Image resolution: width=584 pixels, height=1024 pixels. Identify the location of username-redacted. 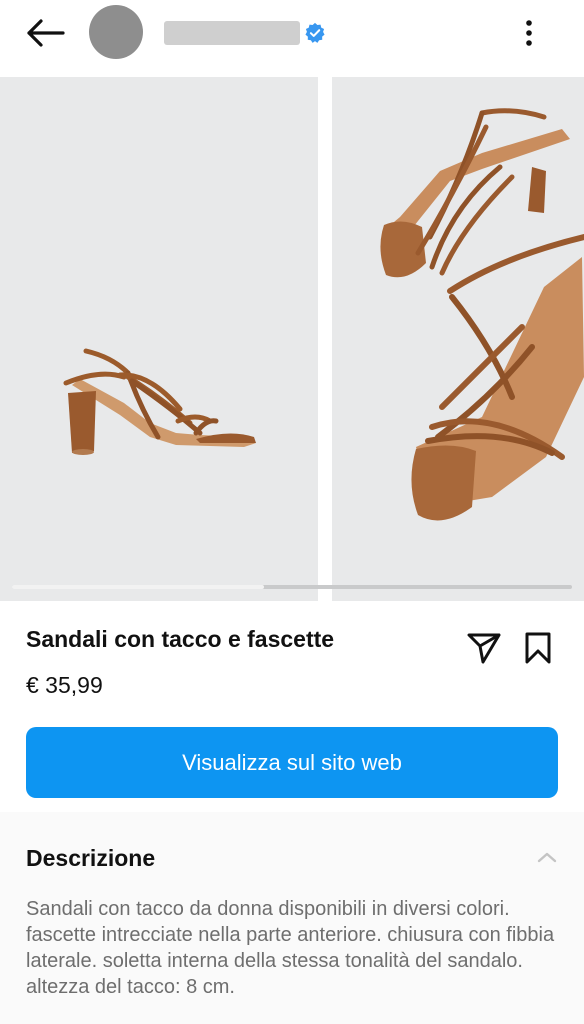
(232, 33).